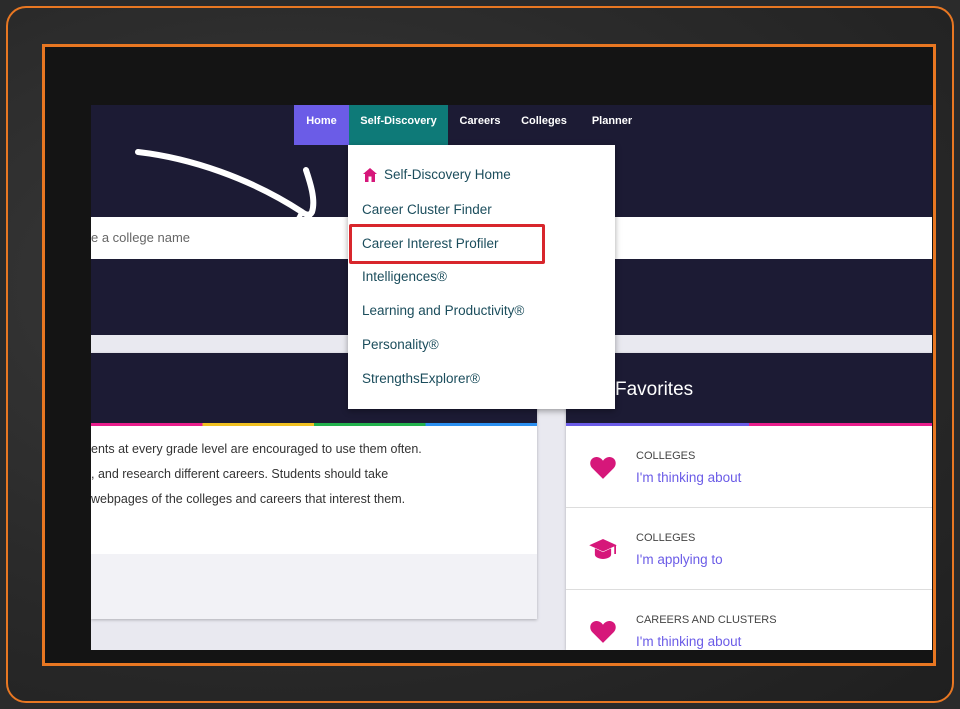 The height and width of the screenshot is (709, 960). What do you see at coordinates (226, 196) in the screenshot?
I see `pointer-arrow-icon` at bounding box center [226, 196].